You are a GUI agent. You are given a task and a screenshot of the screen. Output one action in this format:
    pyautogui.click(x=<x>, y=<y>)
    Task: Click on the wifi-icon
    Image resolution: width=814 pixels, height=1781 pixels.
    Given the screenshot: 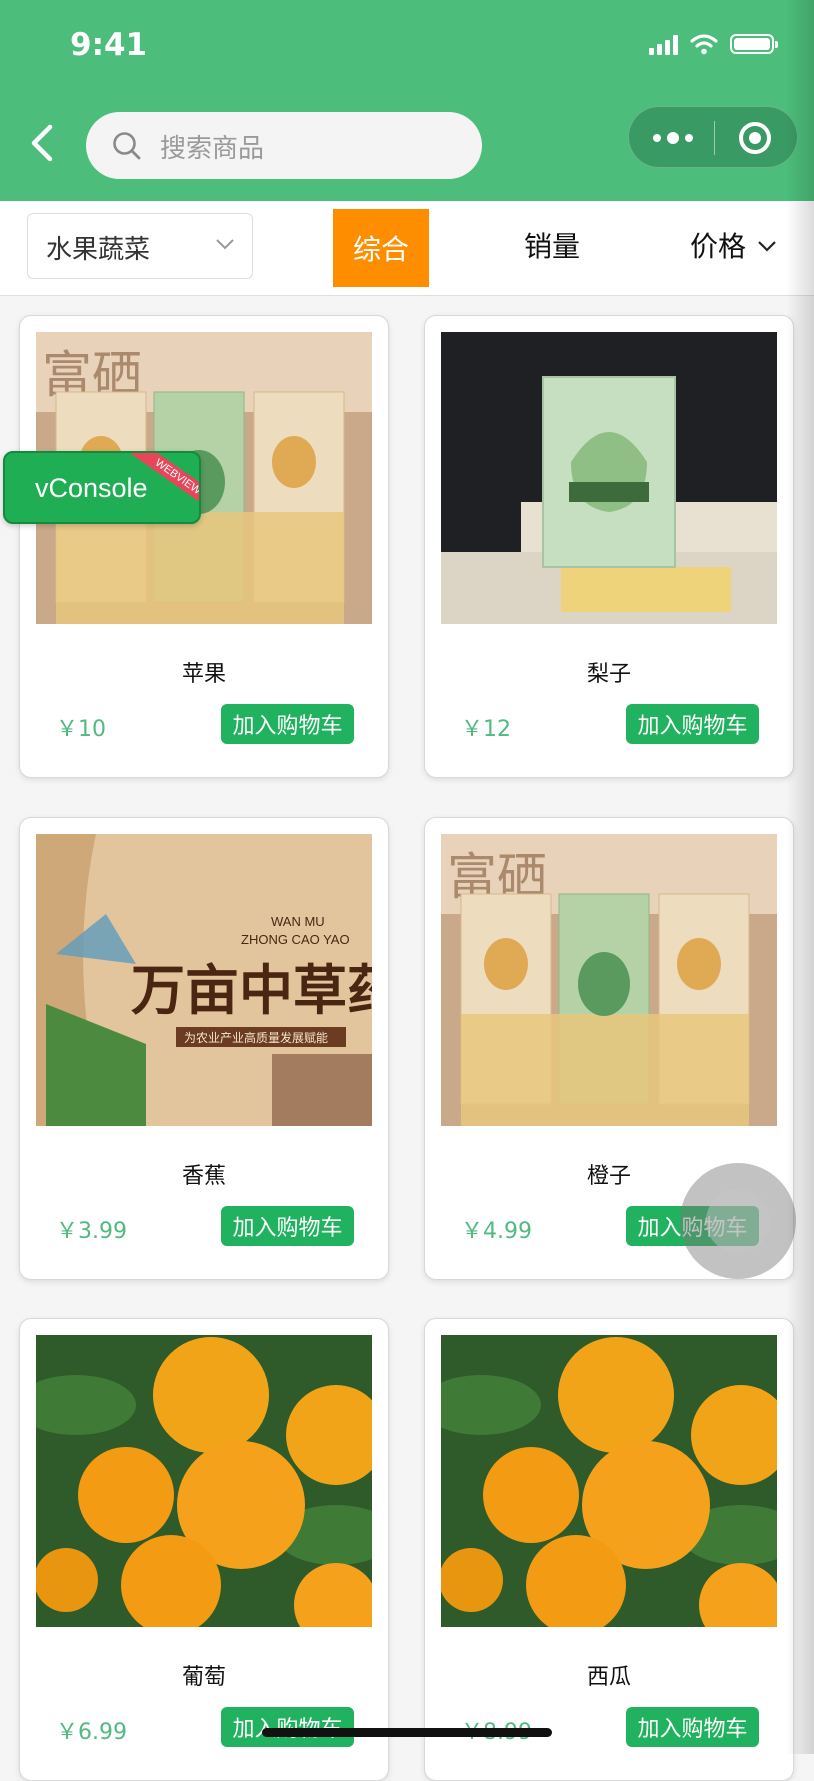 What is the action you would take?
    pyautogui.click(x=704, y=44)
    